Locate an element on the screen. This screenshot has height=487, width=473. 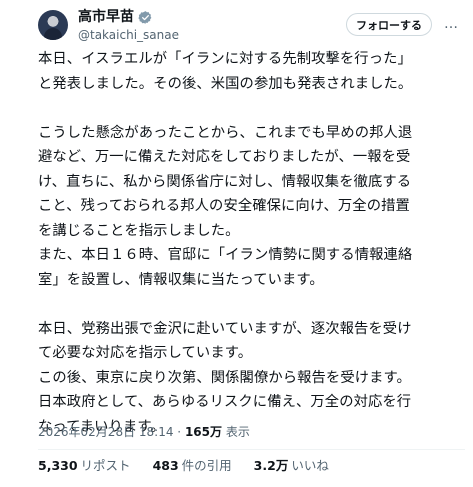
likes-count: 3.2万 is located at coordinates (271, 465).